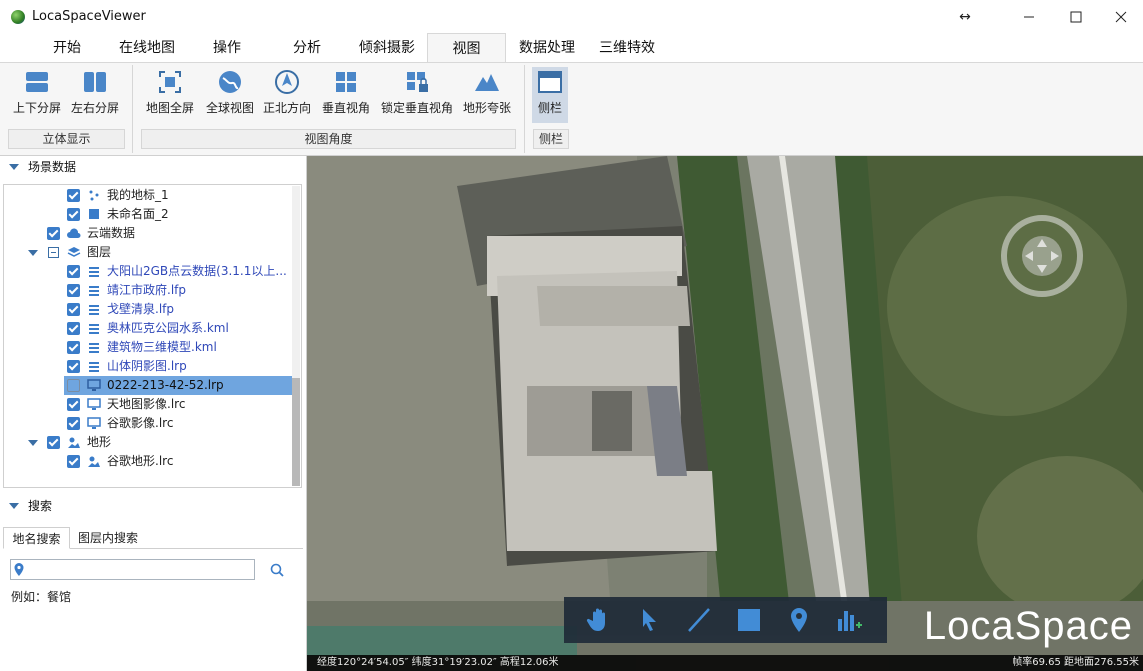 This screenshot has width=1143, height=671. I want to click on split-left-right-label: 左右分屏, so click(94, 108).